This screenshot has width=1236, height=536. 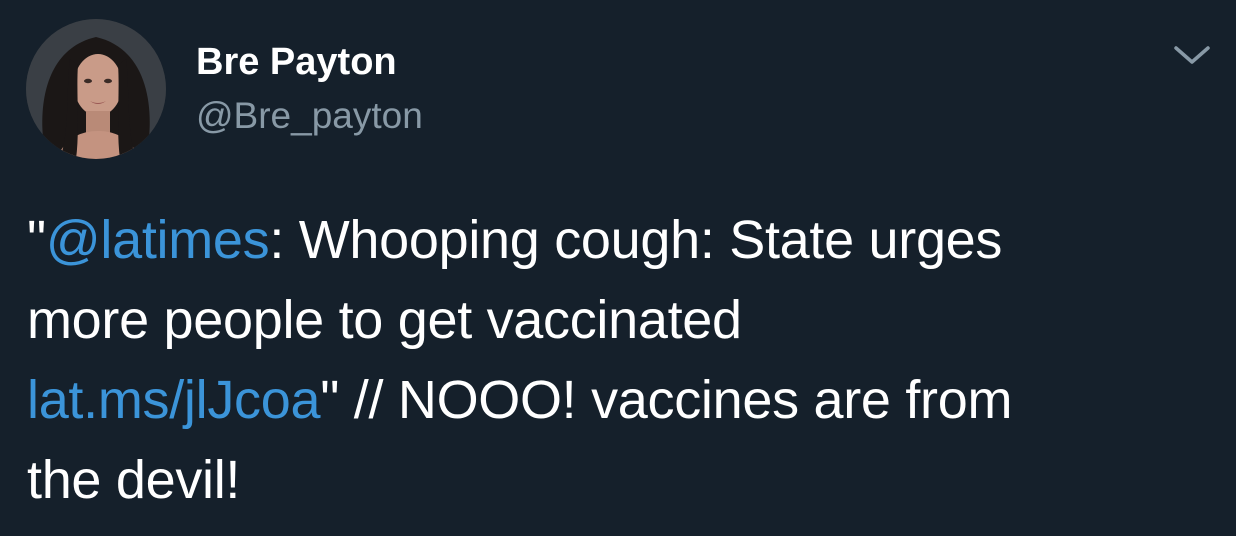 What do you see at coordinates (158, 240) in the screenshot?
I see `mention-link: @latimes` at bounding box center [158, 240].